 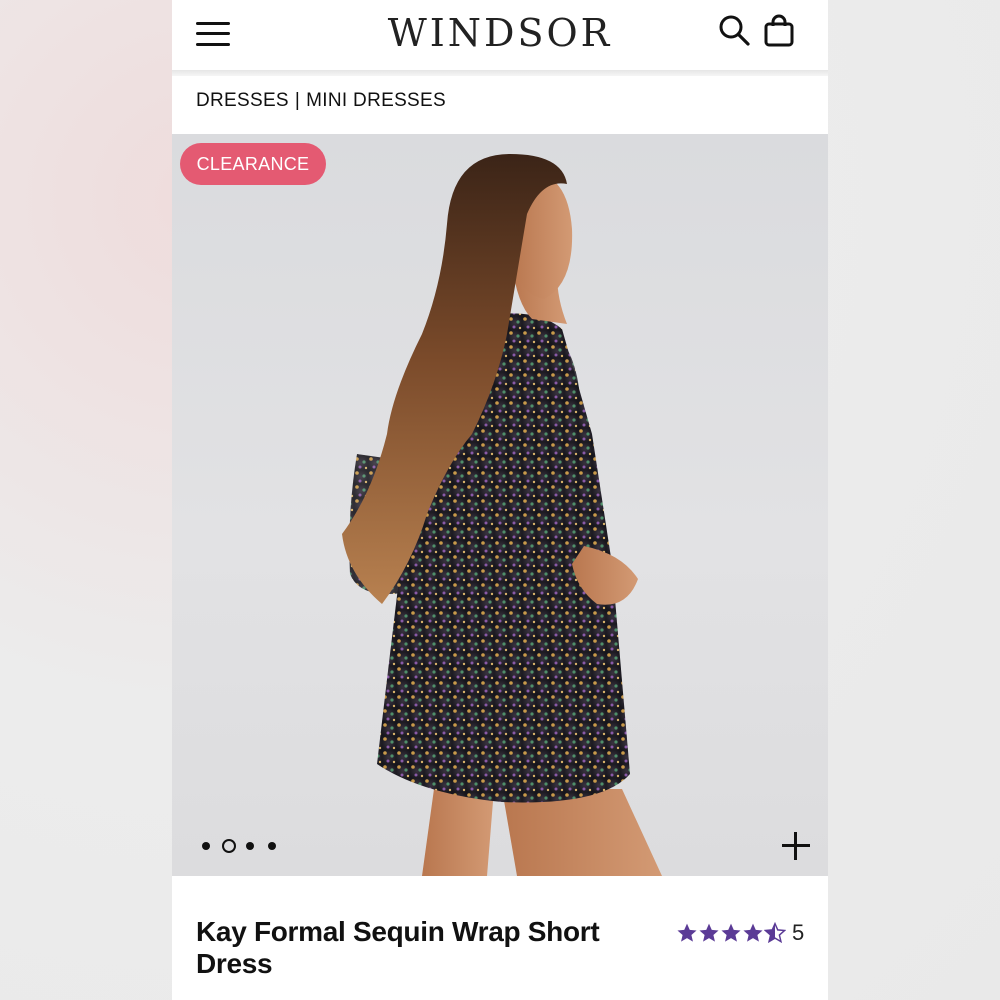 I want to click on site-header: WINDSOR, so click(x=500, y=35).